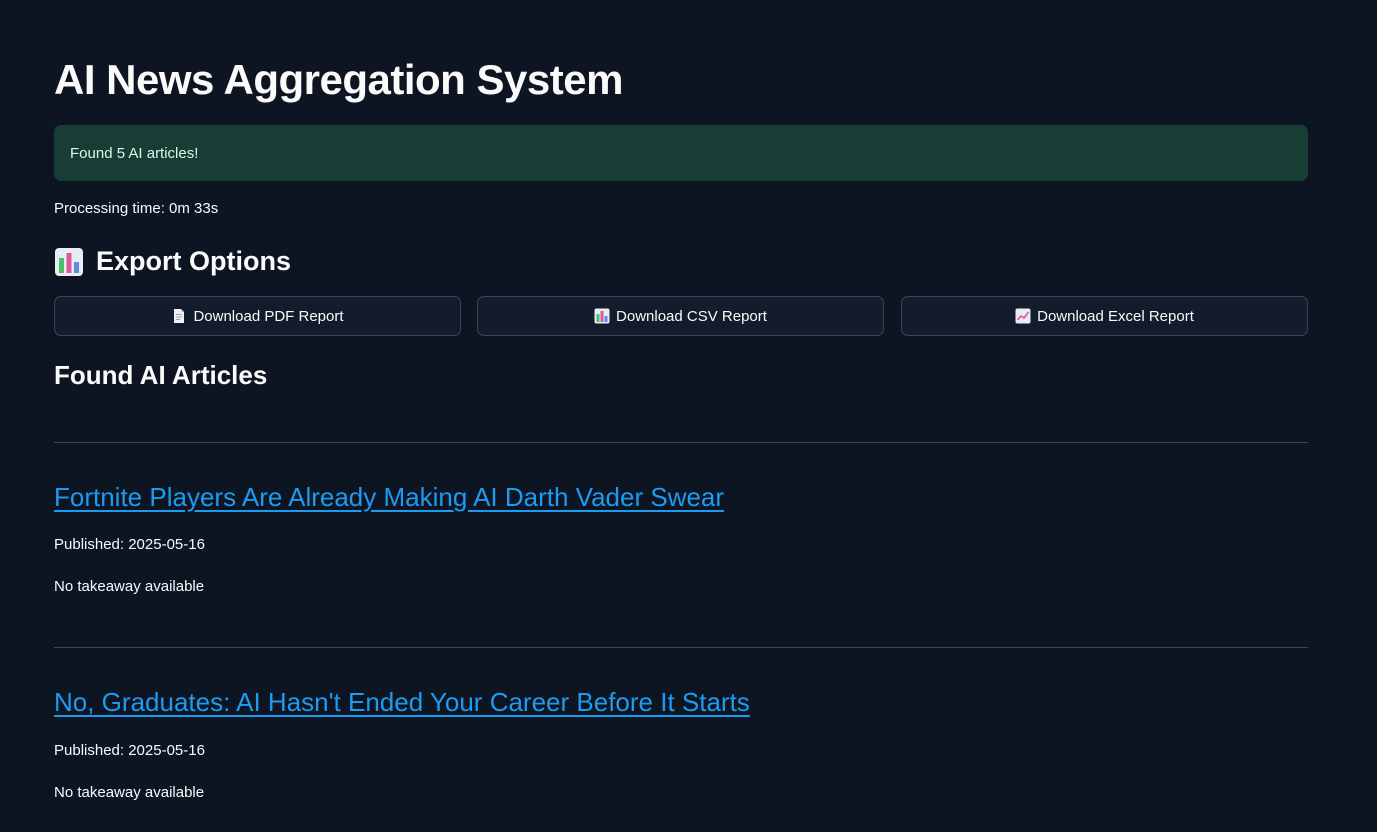 Image resolution: width=1377 pixels, height=832 pixels. What do you see at coordinates (1023, 316) in the screenshot?
I see `line-chart-icon` at bounding box center [1023, 316].